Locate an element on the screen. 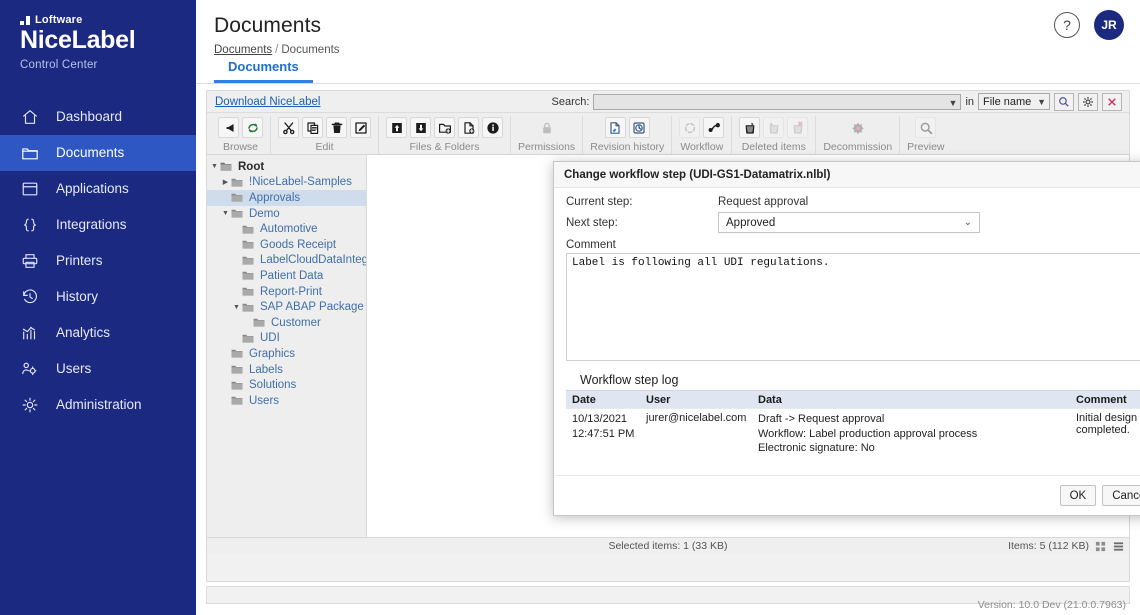  comment-textarea: Label is following all UDI regulations. is located at coordinates (853, 307).